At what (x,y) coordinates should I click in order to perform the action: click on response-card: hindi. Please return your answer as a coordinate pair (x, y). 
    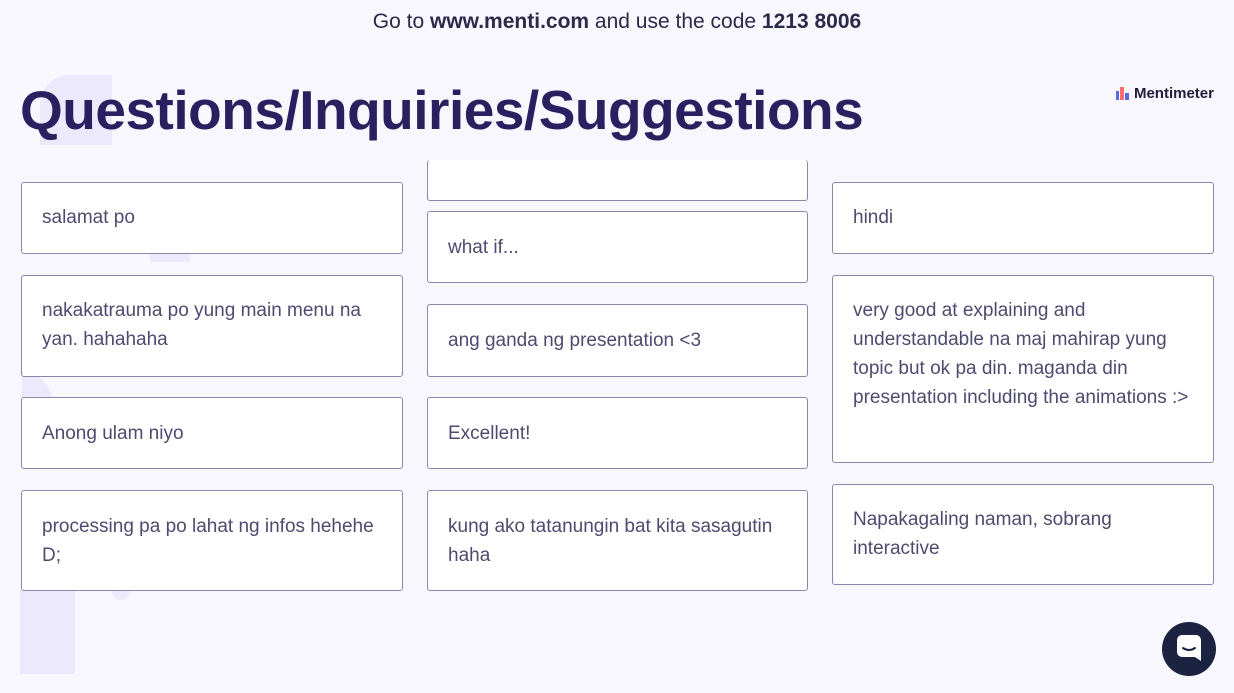
    Looking at the image, I should click on (1023, 218).